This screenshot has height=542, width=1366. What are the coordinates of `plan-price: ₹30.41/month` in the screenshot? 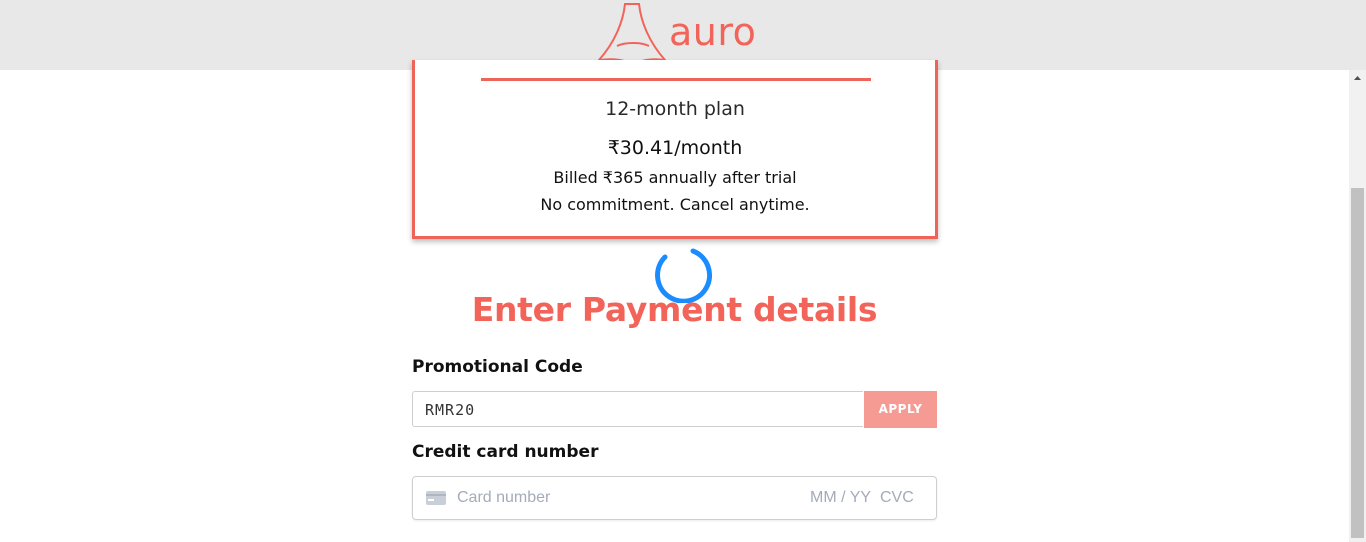 It's located at (675, 148).